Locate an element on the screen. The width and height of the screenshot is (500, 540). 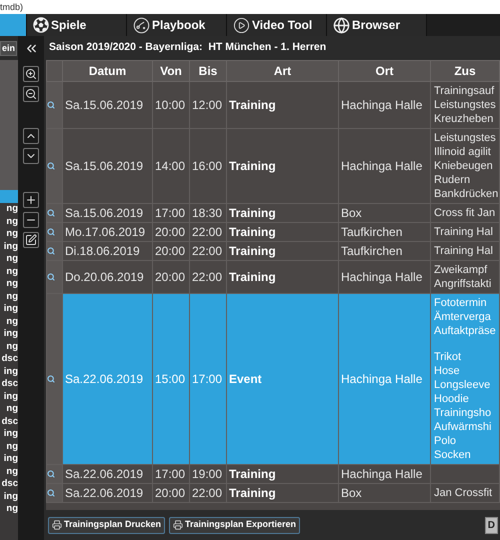
tab is located at coordinates (13, 25).